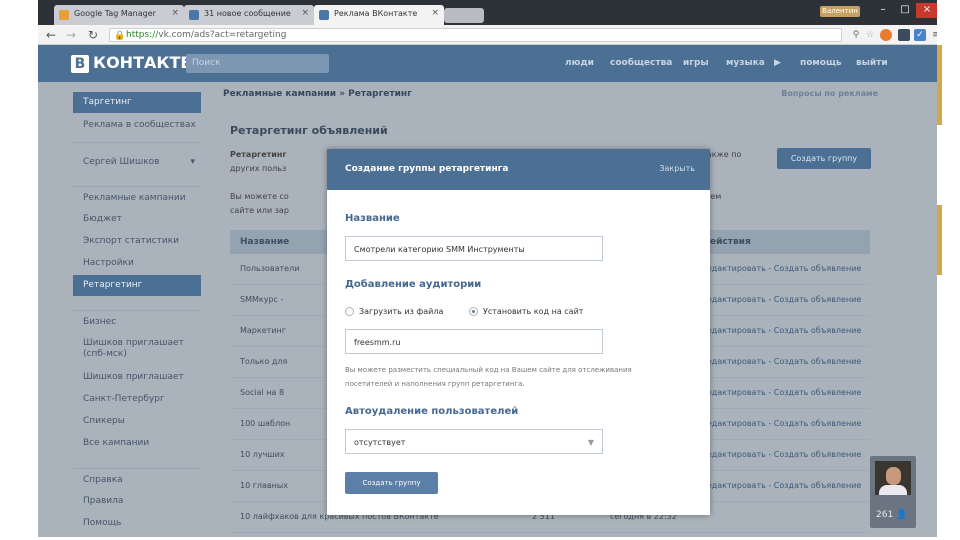 The image size is (960, 540). What do you see at coordinates (349, 311) in the screenshot?
I see `radio-unchecked-icon` at bounding box center [349, 311].